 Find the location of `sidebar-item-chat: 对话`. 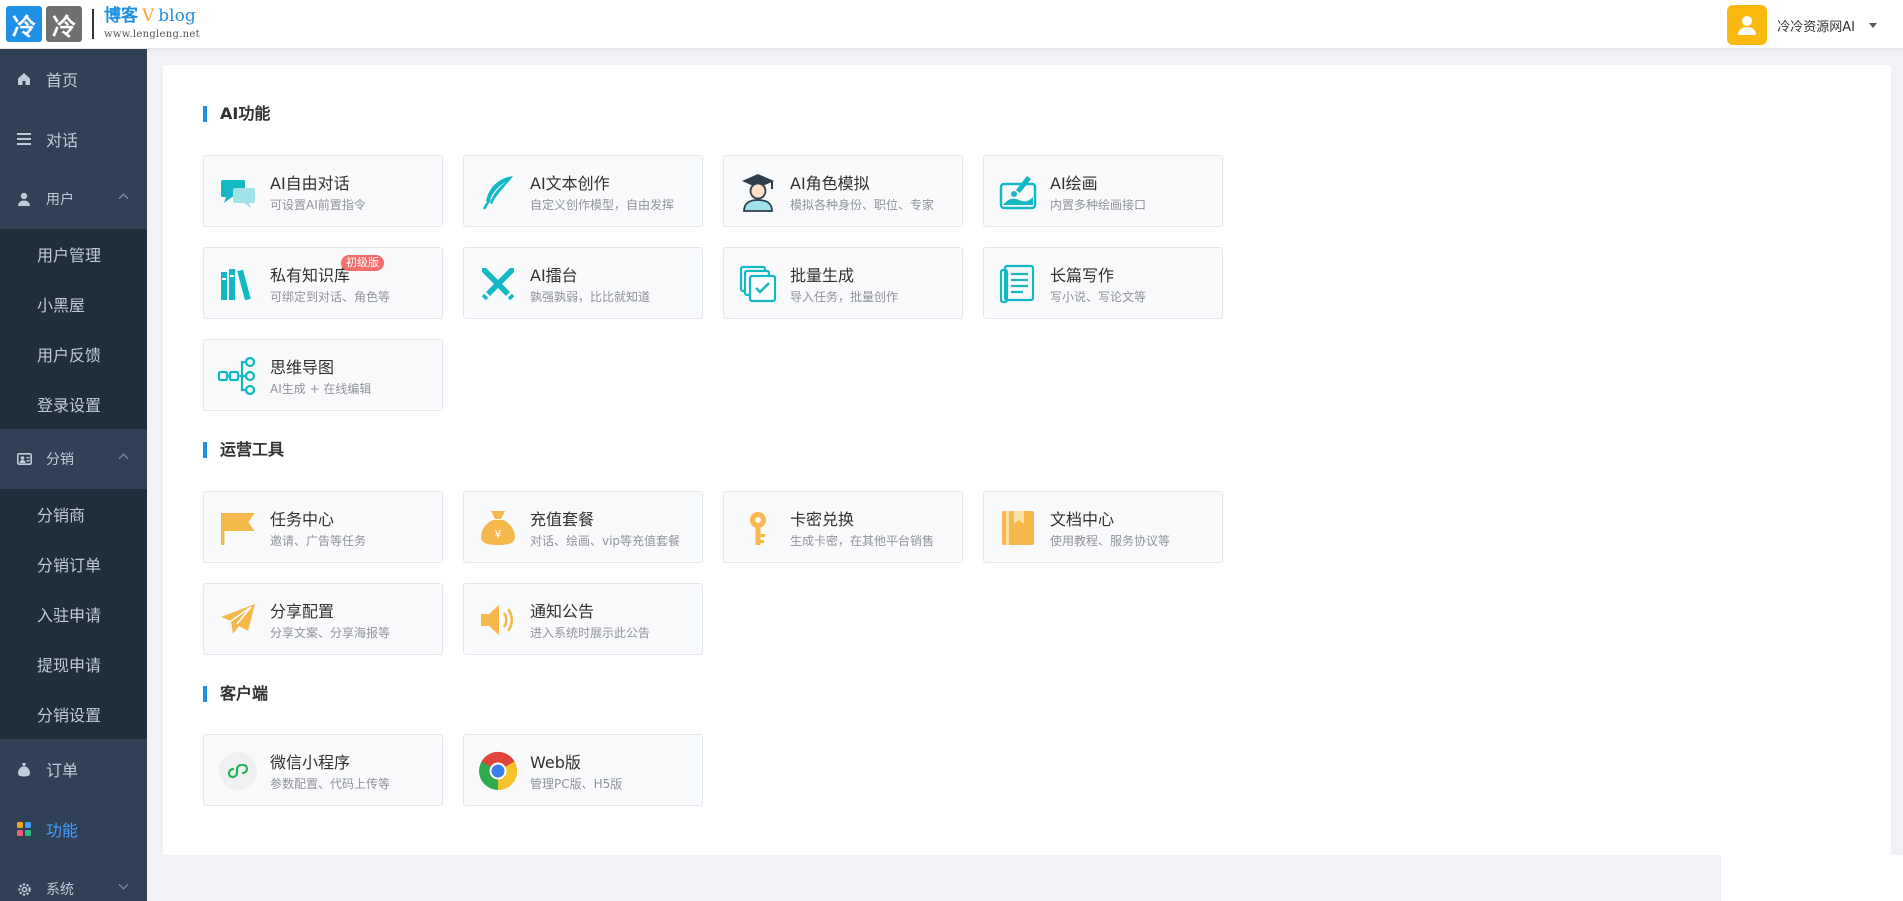

sidebar-item-chat: 对话 is located at coordinates (73, 139).